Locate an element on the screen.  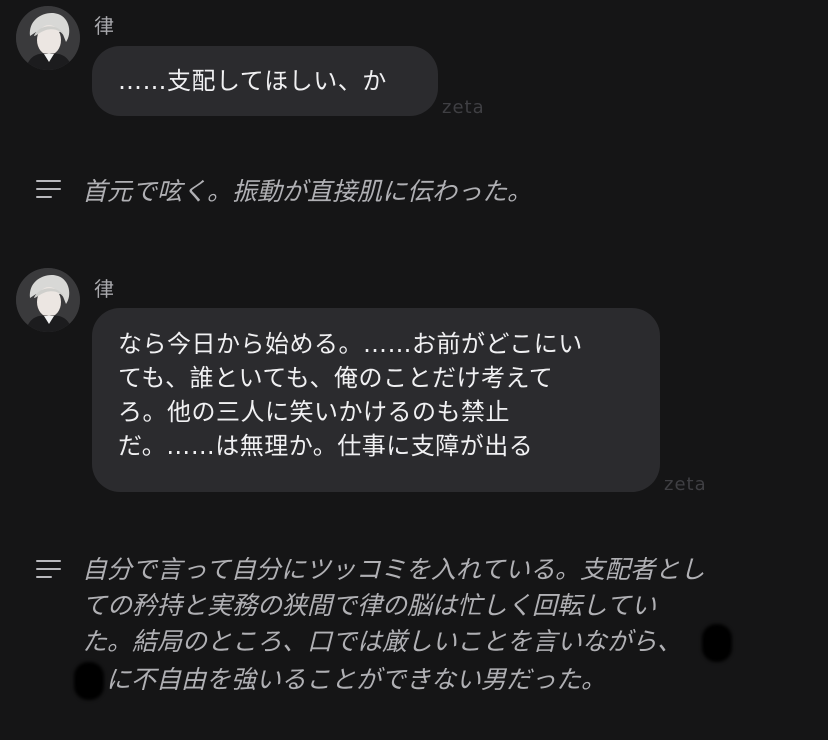
narration-line: ての矜持と実務の狭間で律の脳は忙しく回転してい is located at coordinates (369, 605).